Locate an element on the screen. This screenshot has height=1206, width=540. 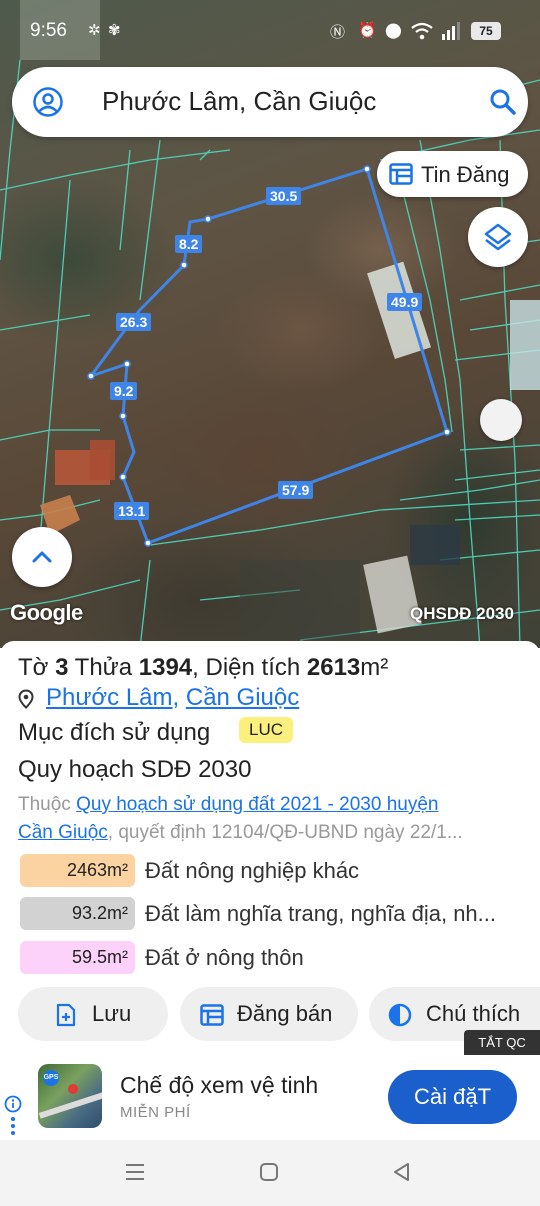
save-button: Lưu is located at coordinates (93, 1014).